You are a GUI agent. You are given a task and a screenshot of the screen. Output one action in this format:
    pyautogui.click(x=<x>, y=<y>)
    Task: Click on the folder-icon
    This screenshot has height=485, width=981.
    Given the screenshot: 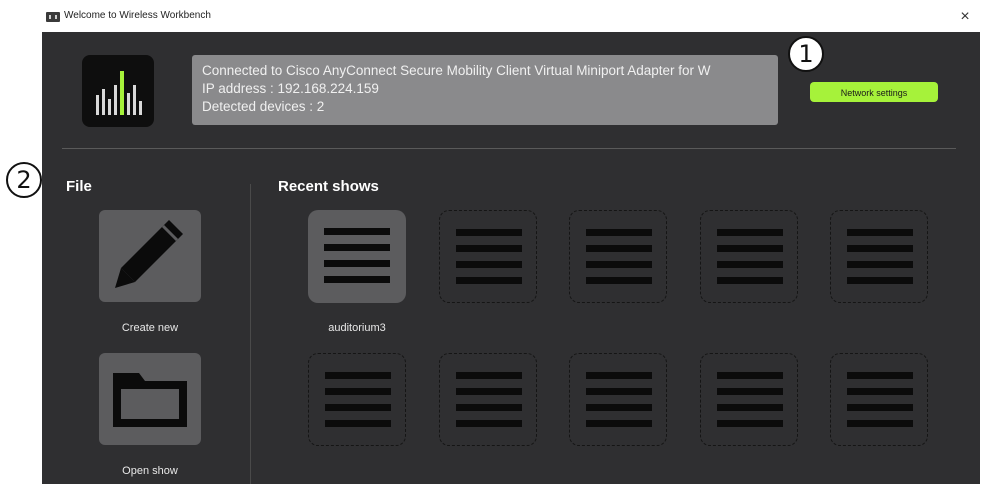 What is the action you would take?
    pyautogui.click(x=150, y=400)
    